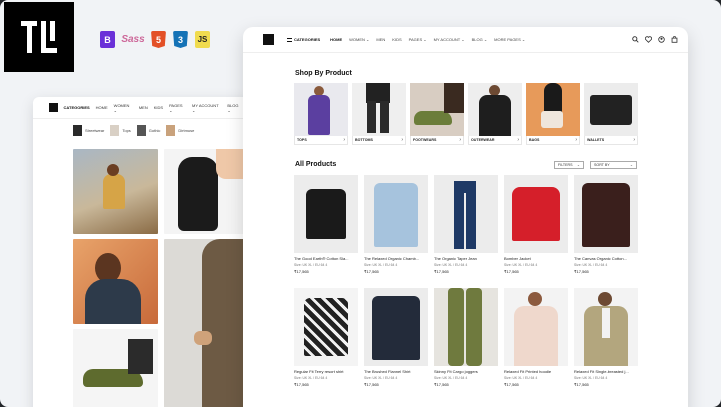 This screenshot has width=721, height=407. I want to click on category-tile-footwears: FOOTWEARS ›, so click(437, 114).